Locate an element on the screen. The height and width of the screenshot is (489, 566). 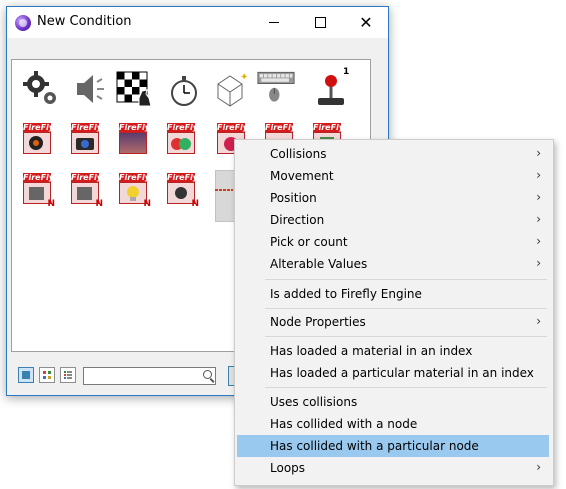
menu-item-uses-collisions: Uses collisions is located at coordinates (393, 402).